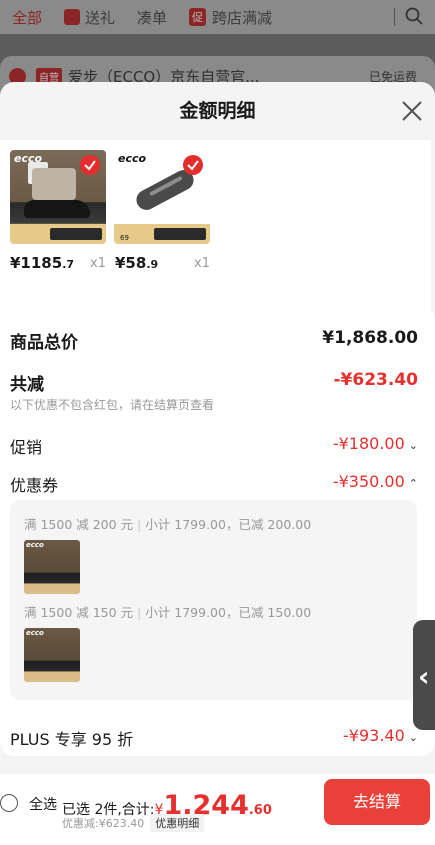 The height and width of the screenshot is (845, 435). I want to click on discount-summary: 优惠减:¥623.40 优惠明细, so click(133, 823).